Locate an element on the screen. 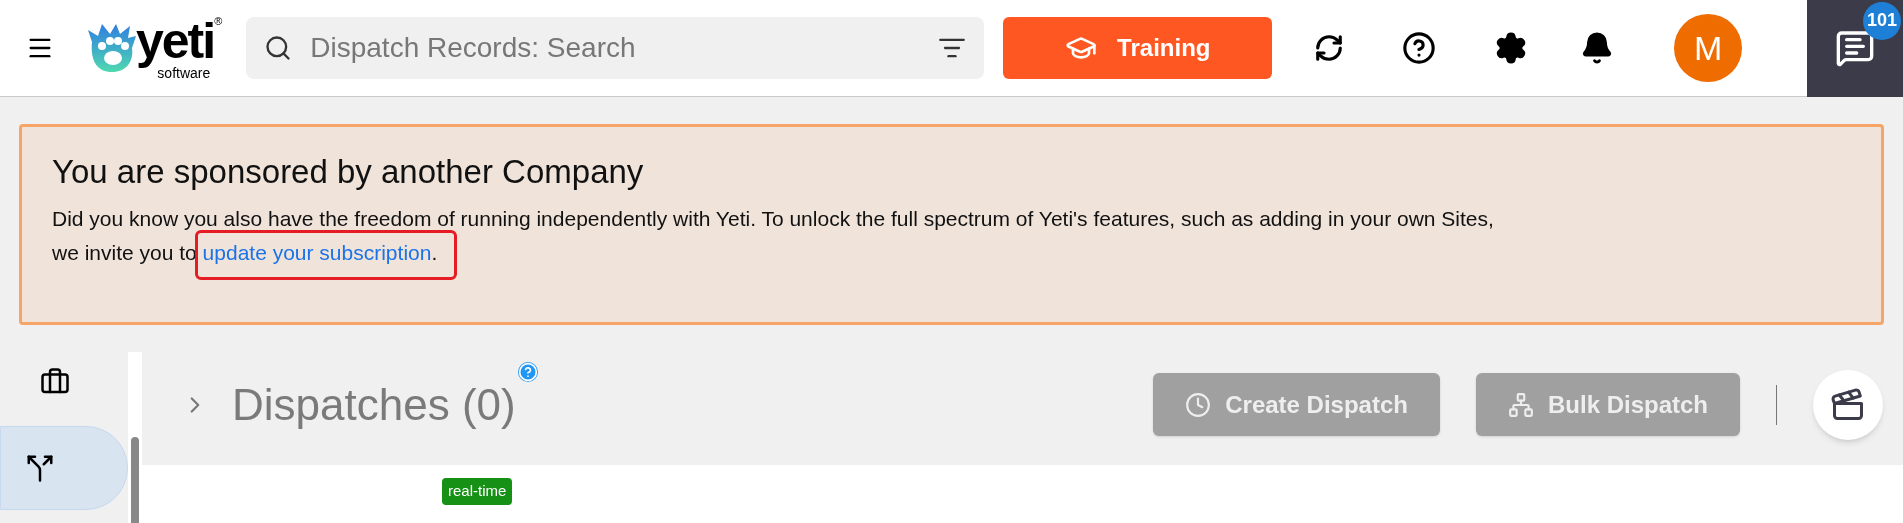 Image resolution: width=1903 pixels, height=523 pixels. scrollbar is located at coordinates (135, 437).